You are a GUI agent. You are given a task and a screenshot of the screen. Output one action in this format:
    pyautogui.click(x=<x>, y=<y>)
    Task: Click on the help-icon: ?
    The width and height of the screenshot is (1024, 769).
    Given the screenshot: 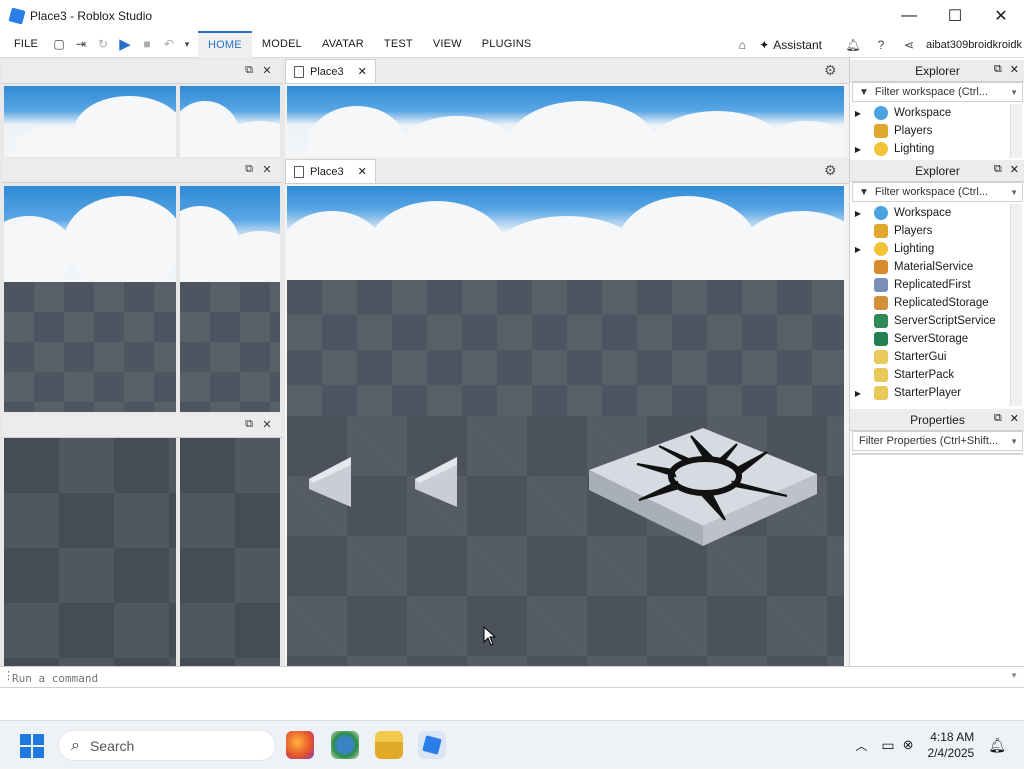 What is the action you would take?
    pyautogui.click(x=881, y=44)
    